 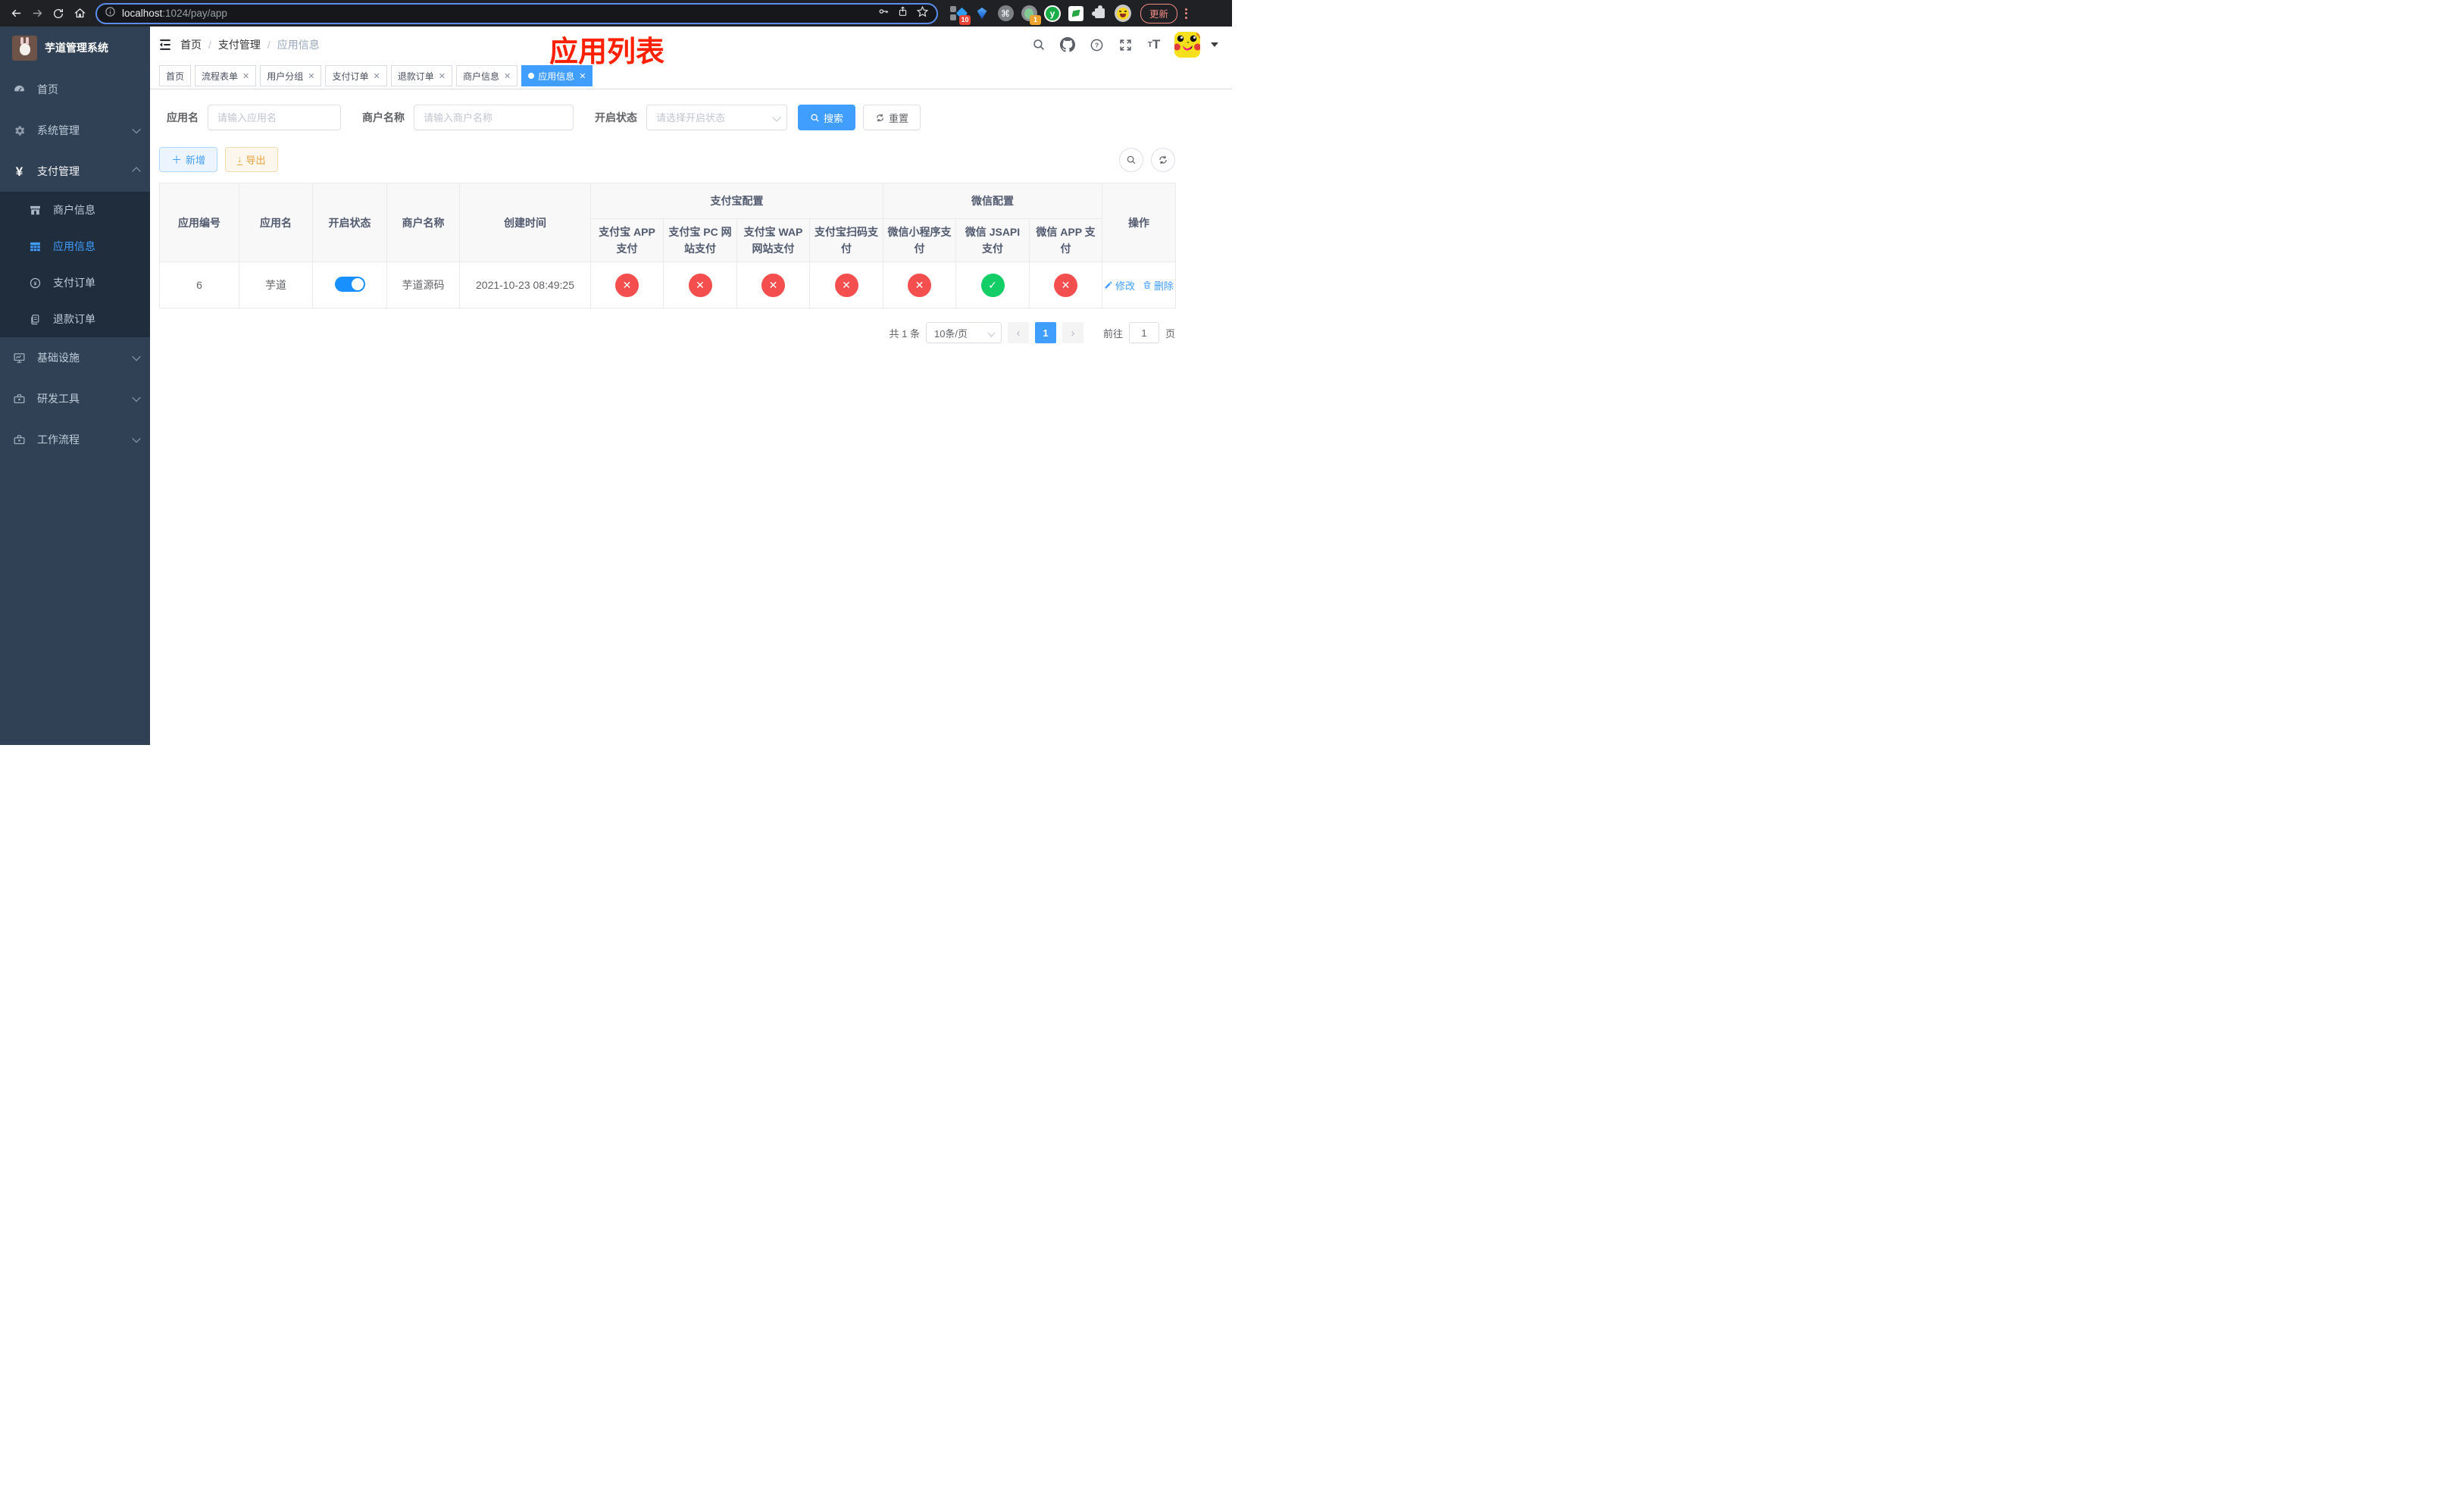 What do you see at coordinates (19, 172) in the screenshot?
I see `yen-icon: ¥` at bounding box center [19, 172].